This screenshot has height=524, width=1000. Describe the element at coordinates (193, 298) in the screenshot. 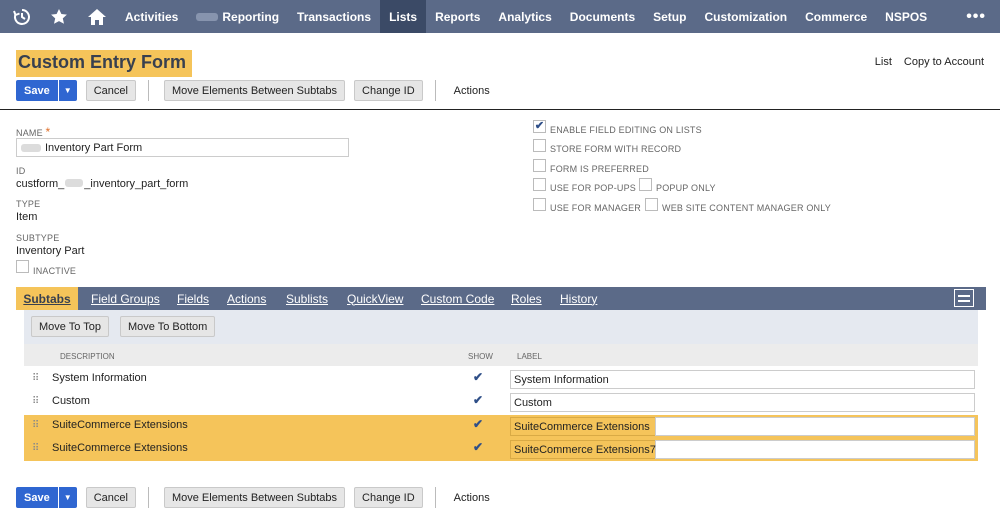

I see `tab-fields: Fields` at that location.